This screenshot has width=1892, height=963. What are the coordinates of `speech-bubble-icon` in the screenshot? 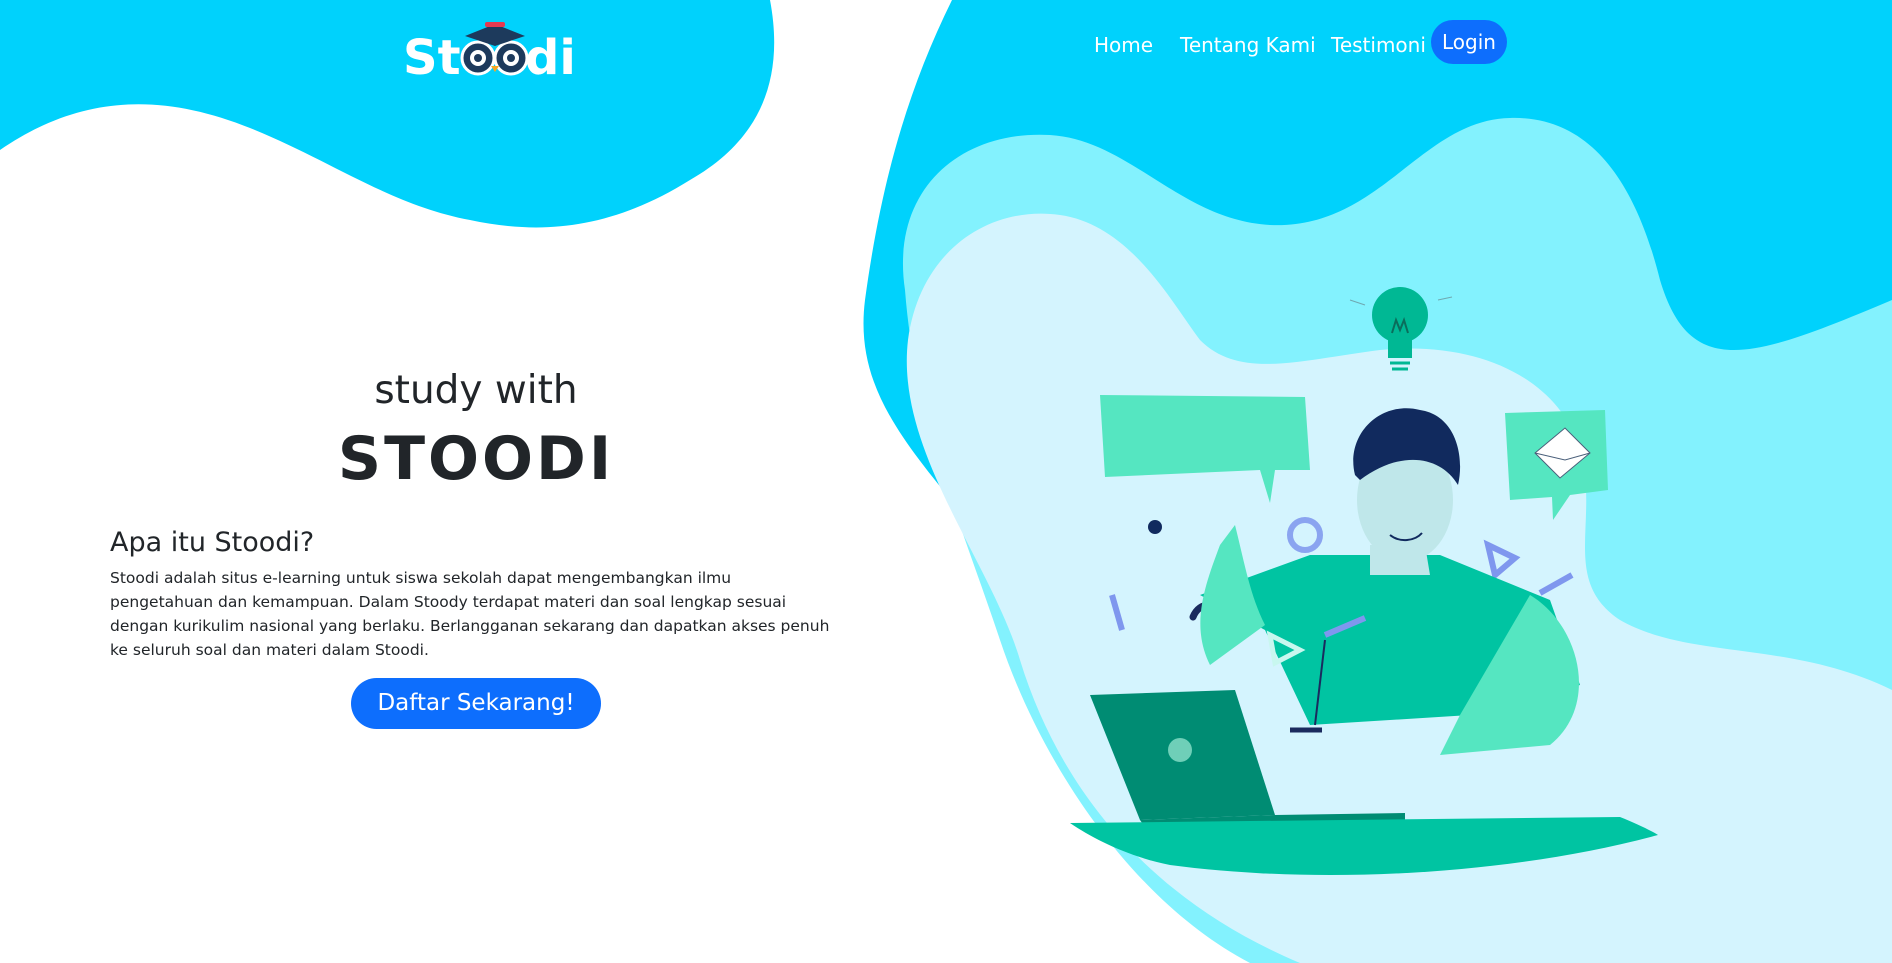 It's located at (1205, 449).